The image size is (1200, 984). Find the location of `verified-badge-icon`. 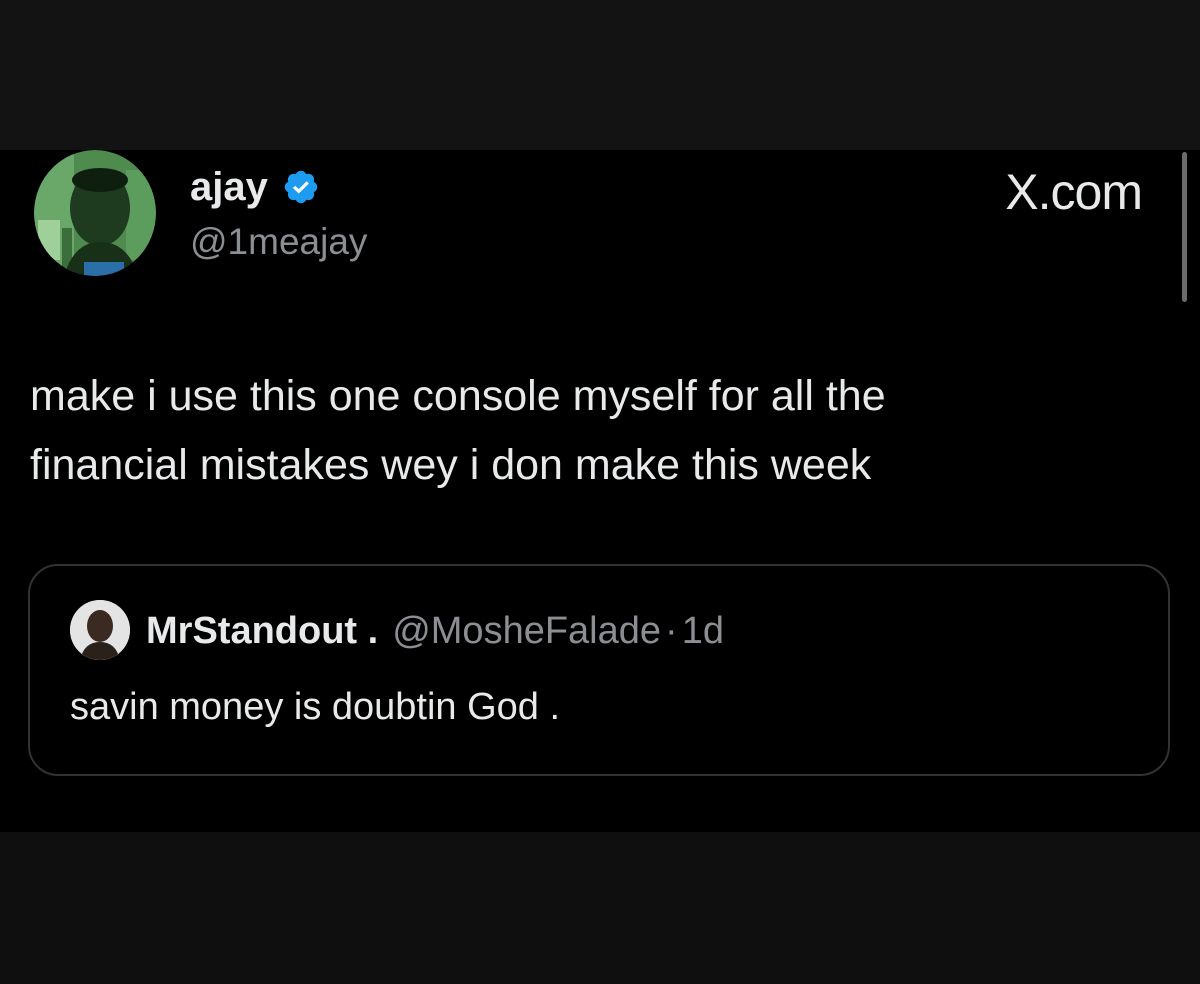

verified-badge-icon is located at coordinates (301, 187).